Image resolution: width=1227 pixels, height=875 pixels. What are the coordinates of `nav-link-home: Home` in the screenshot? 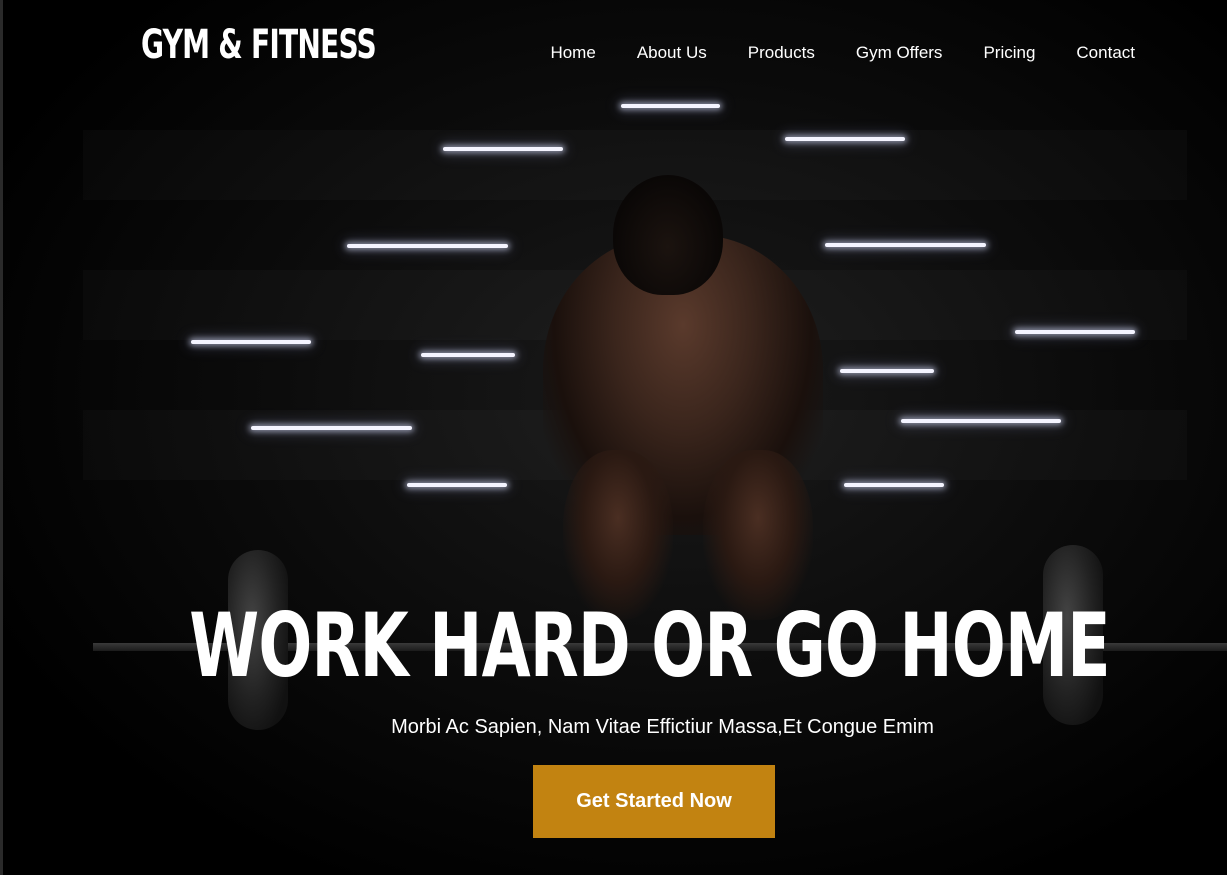 It's located at (572, 53).